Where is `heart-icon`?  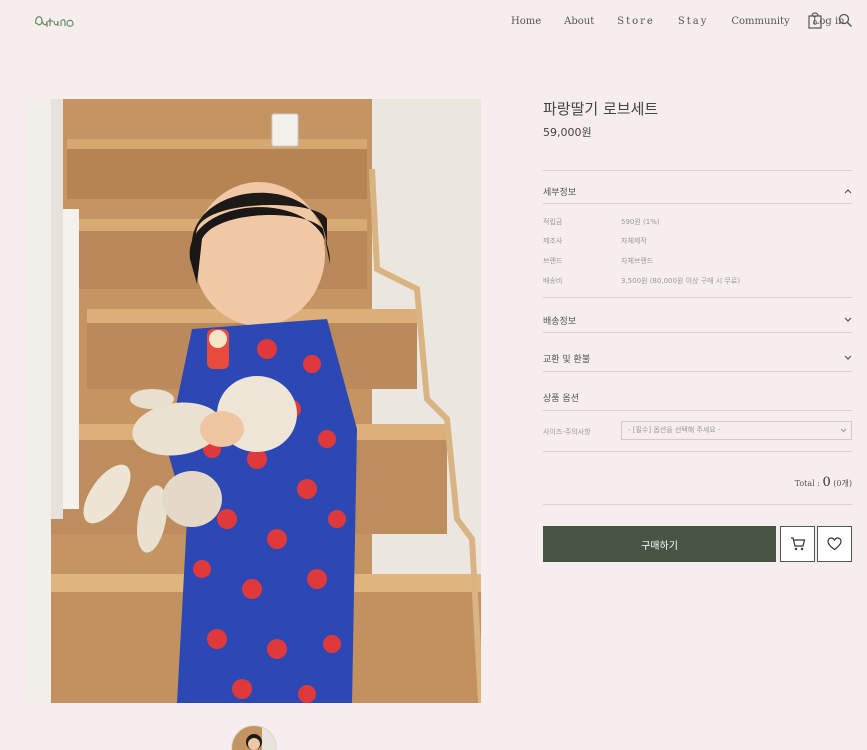 heart-icon is located at coordinates (834, 544).